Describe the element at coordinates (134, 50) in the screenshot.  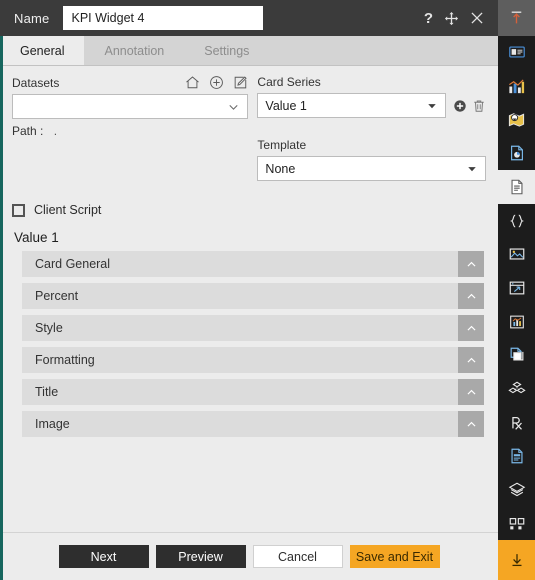
I see `tab-annotation: Annotation` at that location.